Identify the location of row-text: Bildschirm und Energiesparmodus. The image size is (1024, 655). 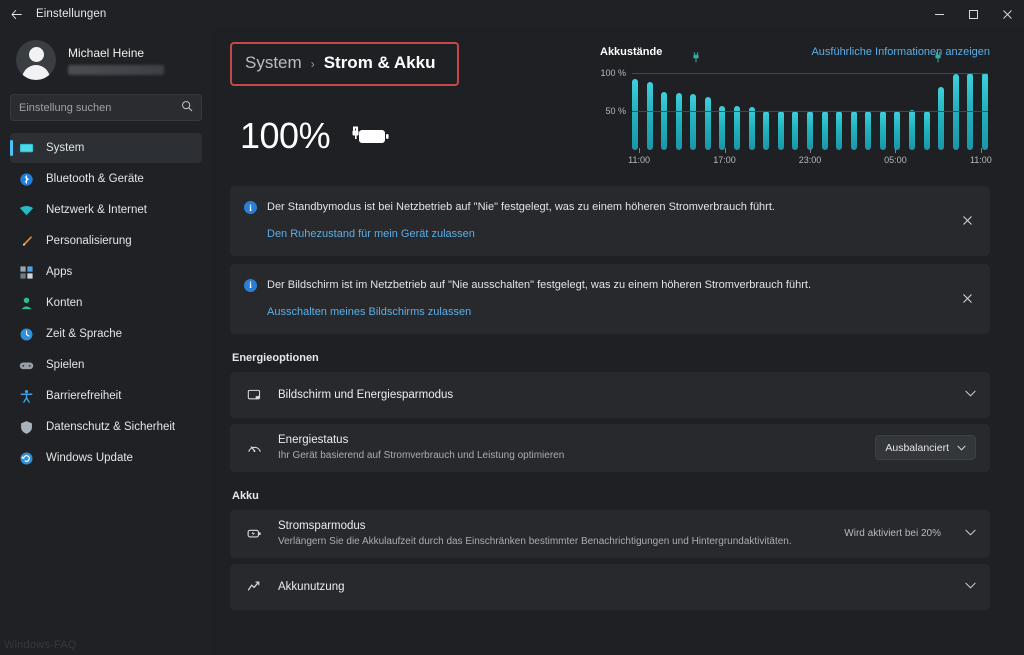
(610, 395).